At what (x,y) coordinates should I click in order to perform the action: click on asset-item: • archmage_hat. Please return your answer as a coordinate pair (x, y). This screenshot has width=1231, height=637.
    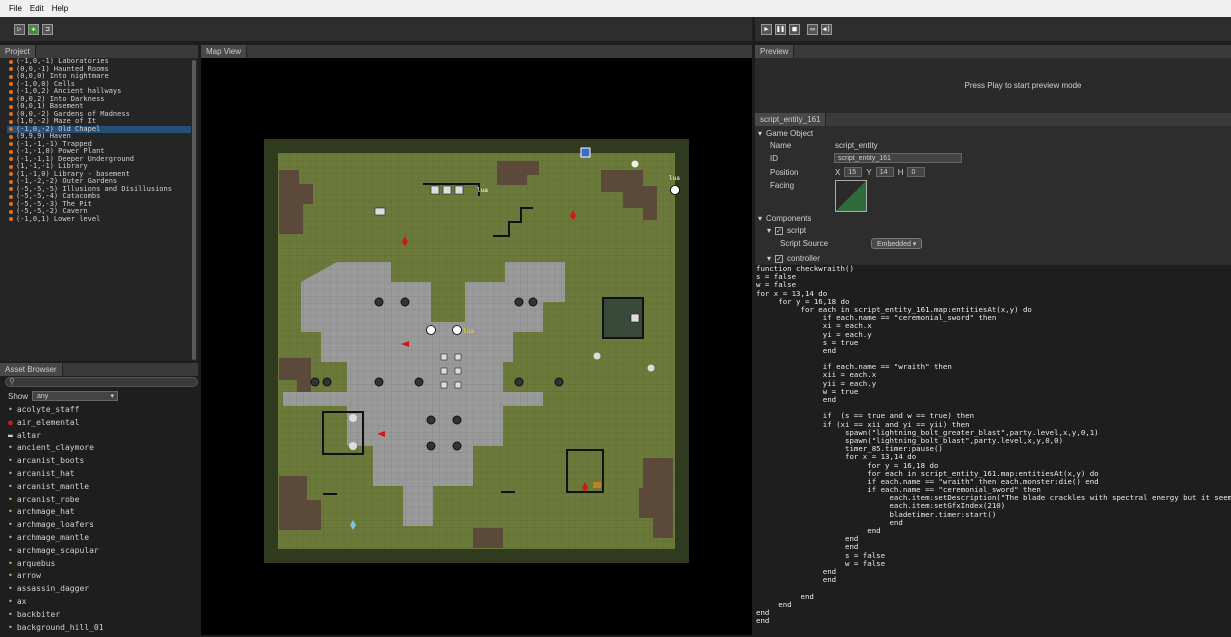
    Looking at the image, I should click on (99, 512).